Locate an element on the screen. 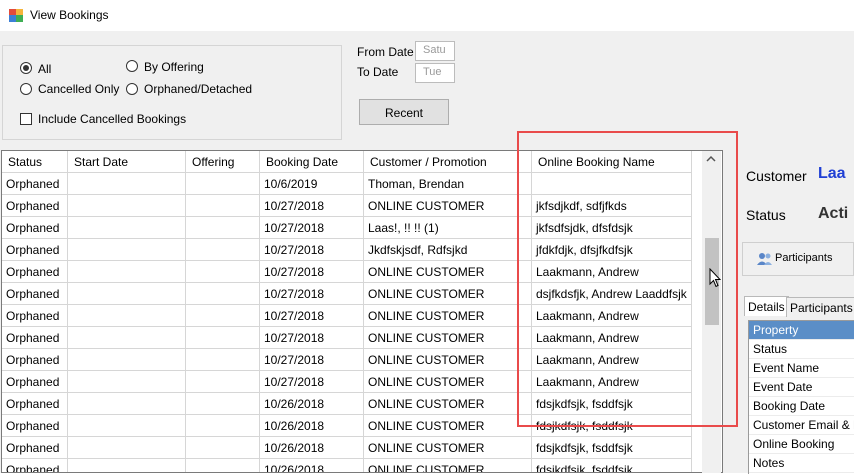 Image resolution: width=854 pixels, height=474 pixels. property-row: Notes is located at coordinates (801, 463).